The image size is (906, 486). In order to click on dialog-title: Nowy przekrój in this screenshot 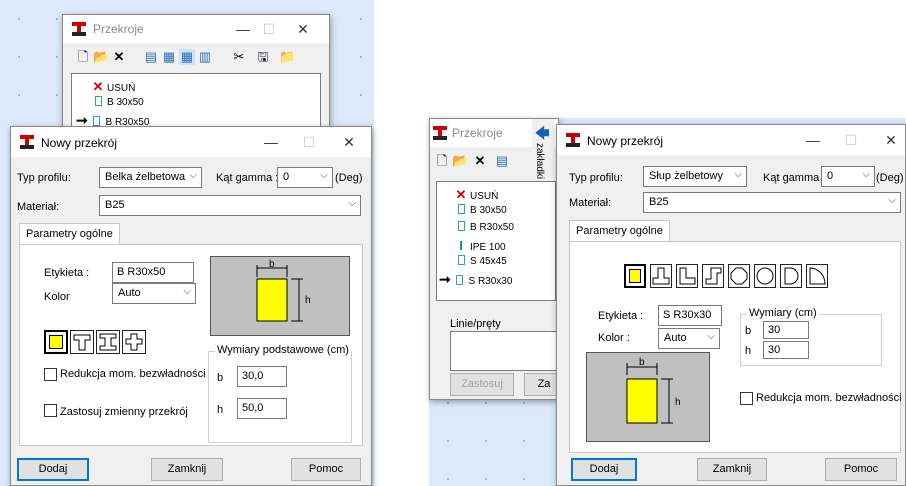, I will do `click(79, 143)`.